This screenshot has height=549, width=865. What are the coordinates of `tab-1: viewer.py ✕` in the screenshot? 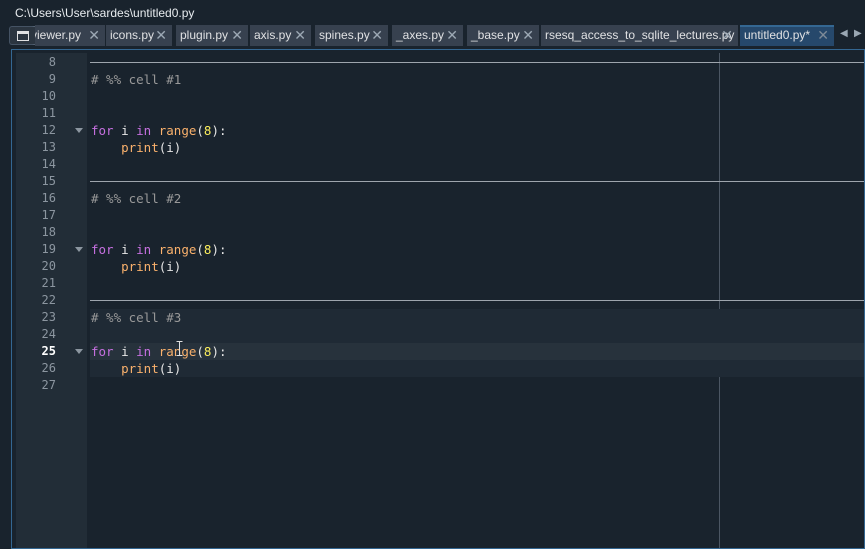 It's located at (70, 35).